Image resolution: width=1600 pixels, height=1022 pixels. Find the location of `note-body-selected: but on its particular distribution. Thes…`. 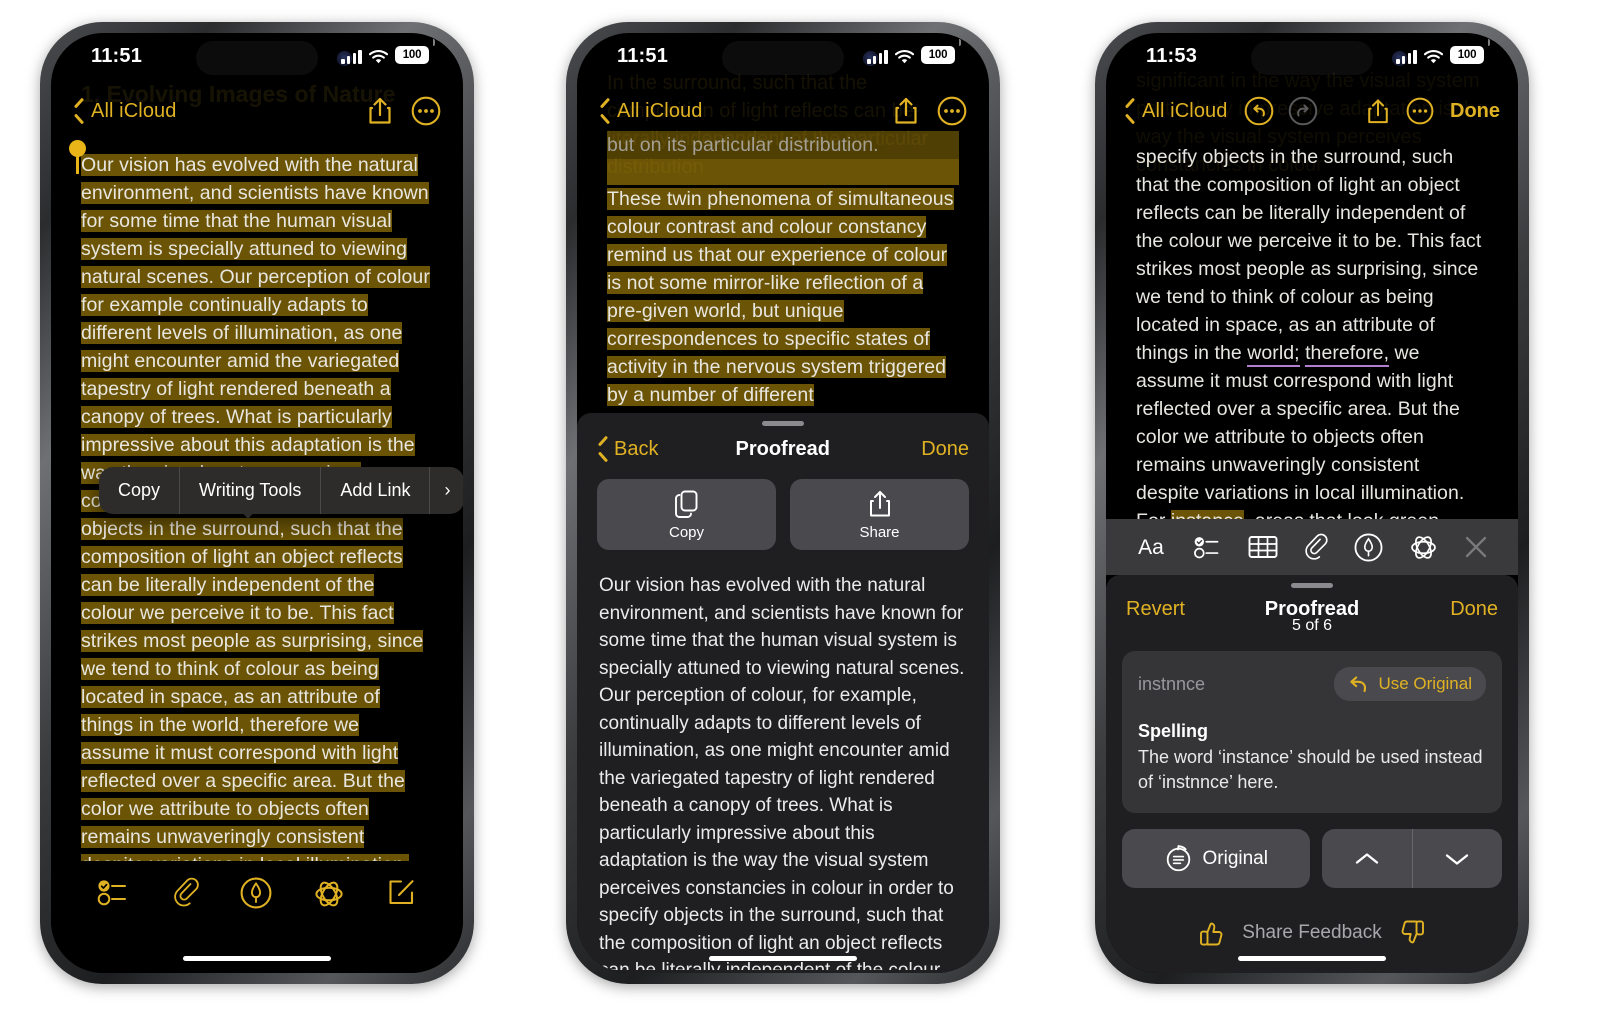

note-body-selected: but on its particular distribution. Thes… is located at coordinates (783, 270).